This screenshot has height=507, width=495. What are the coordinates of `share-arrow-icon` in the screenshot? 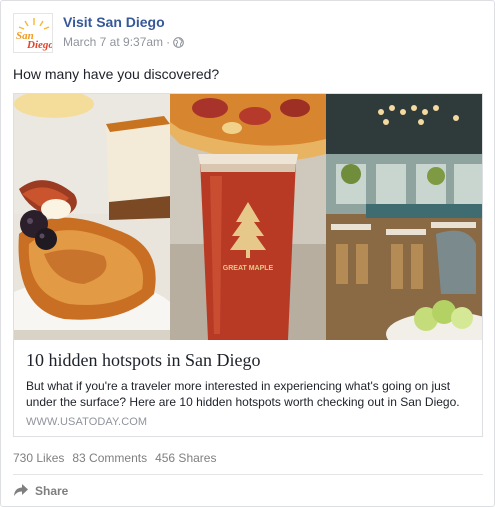 It's located at (21, 491).